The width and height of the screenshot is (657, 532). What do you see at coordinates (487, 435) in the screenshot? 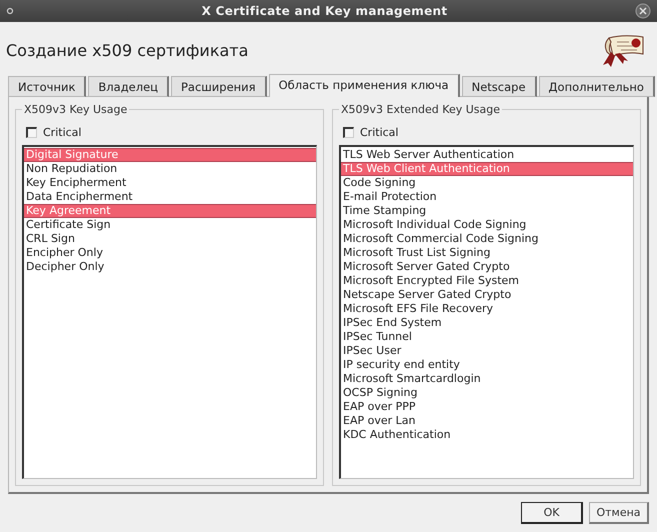
I see `list-item: KDC Authentication` at bounding box center [487, 435].